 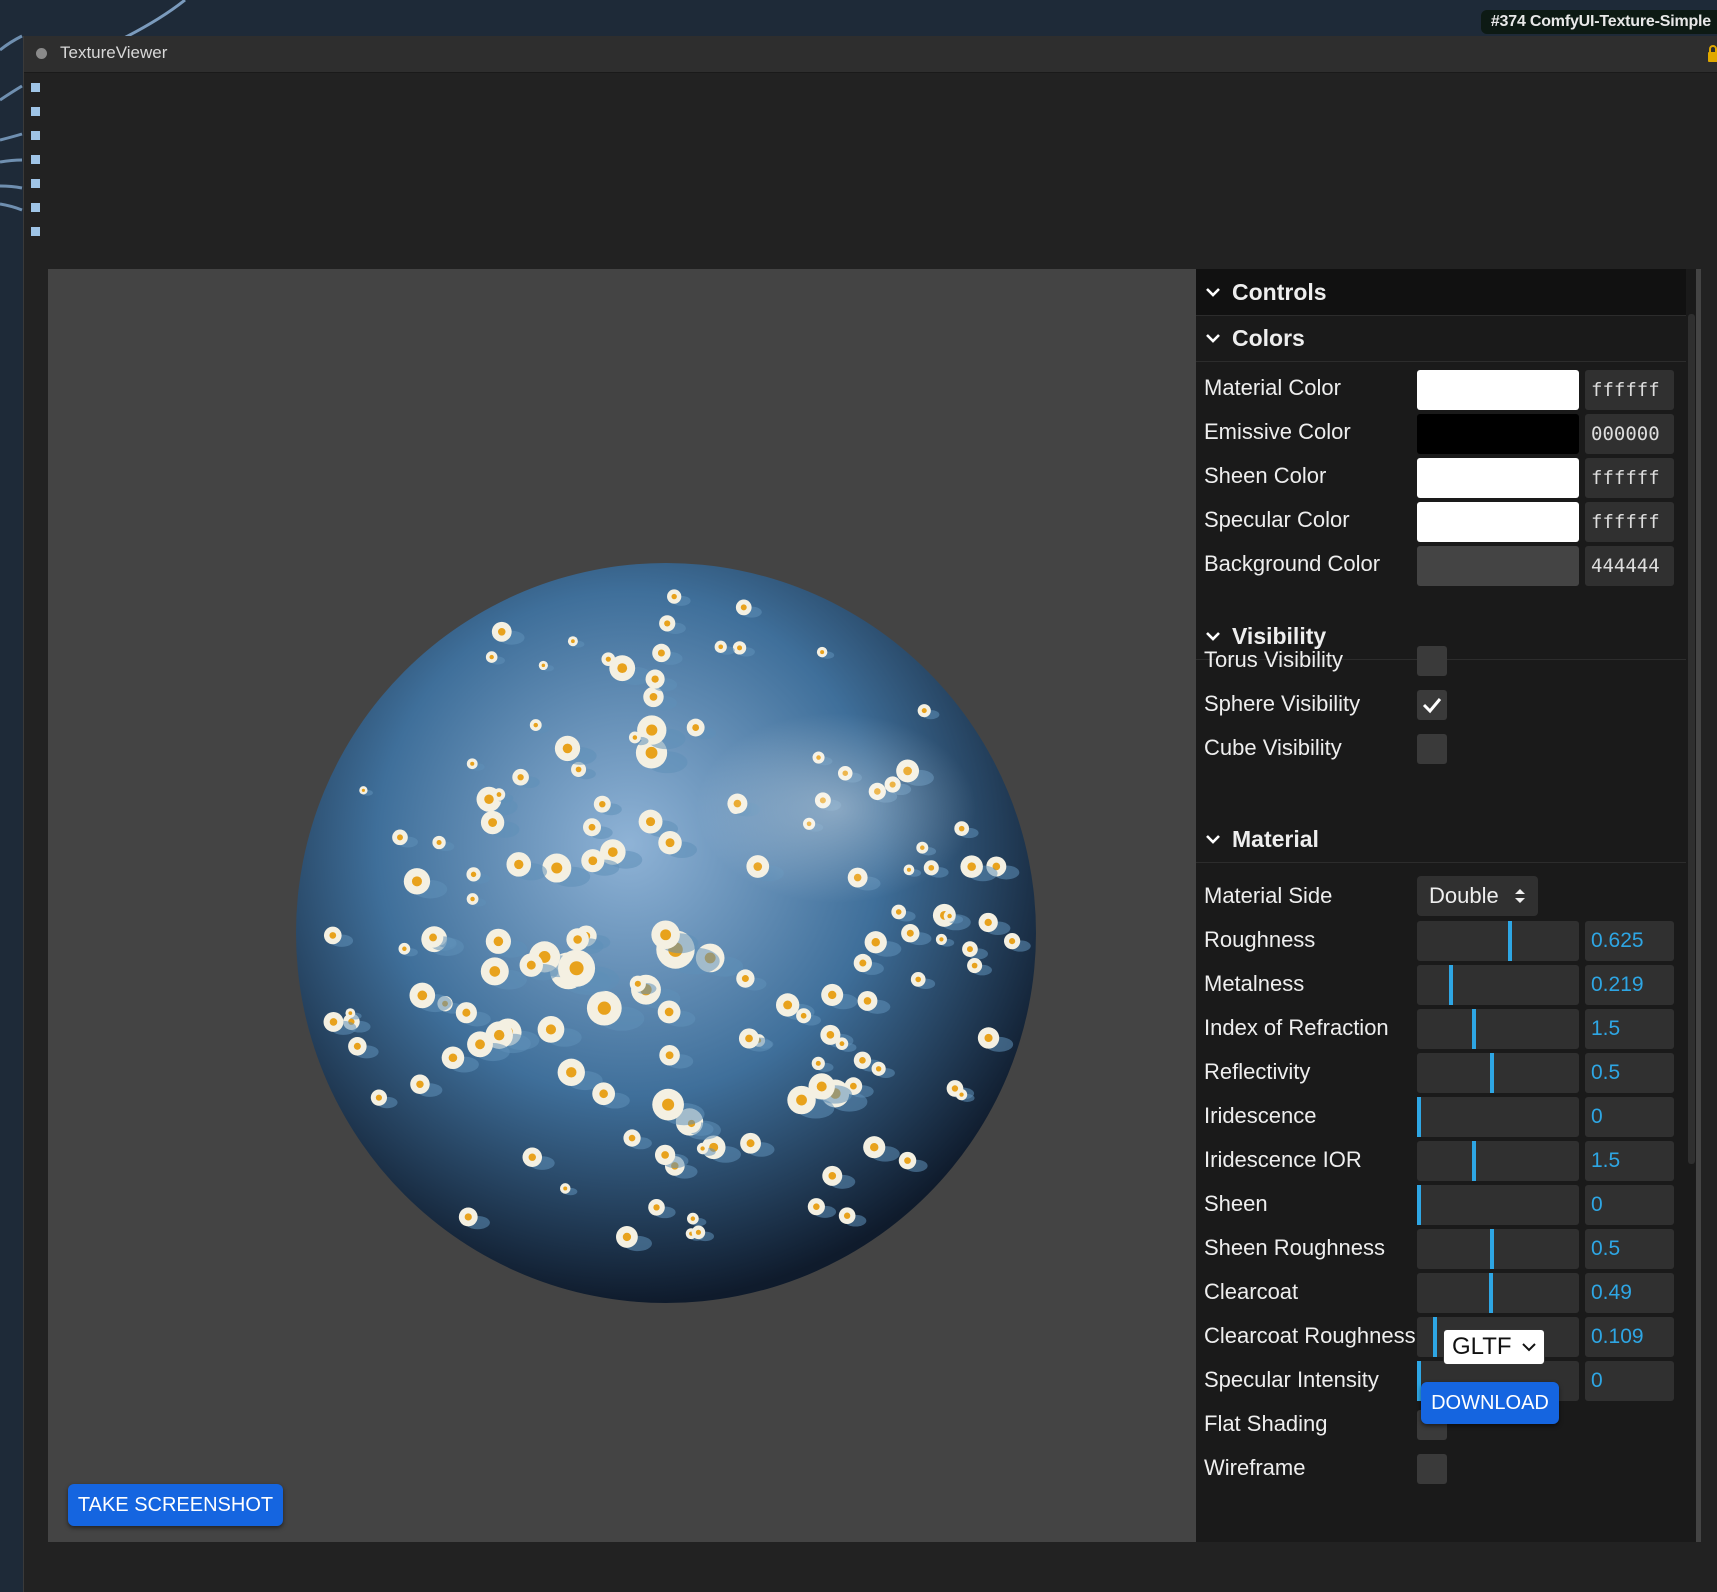 What do you see at coordinates (1272, 387) in the screenshot?
I see `color-label: Material Color` at bounding box center [1272, 387].